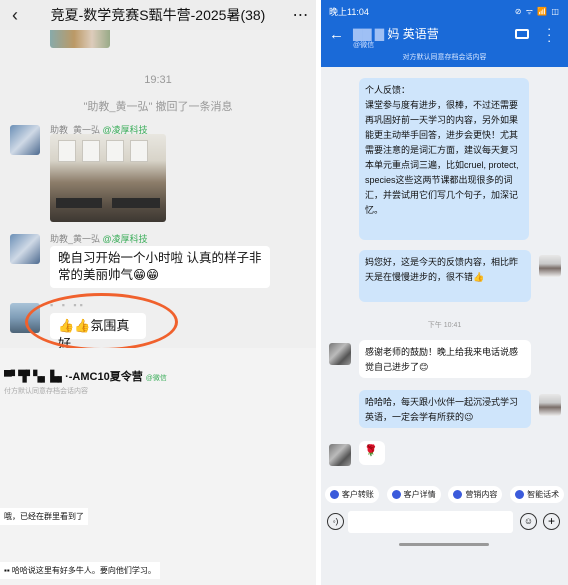 This screenshot has height=585, width=568. Describe the element at coordinates (80, 39) in the screenshot. I see `cropped-image-message` at that location.